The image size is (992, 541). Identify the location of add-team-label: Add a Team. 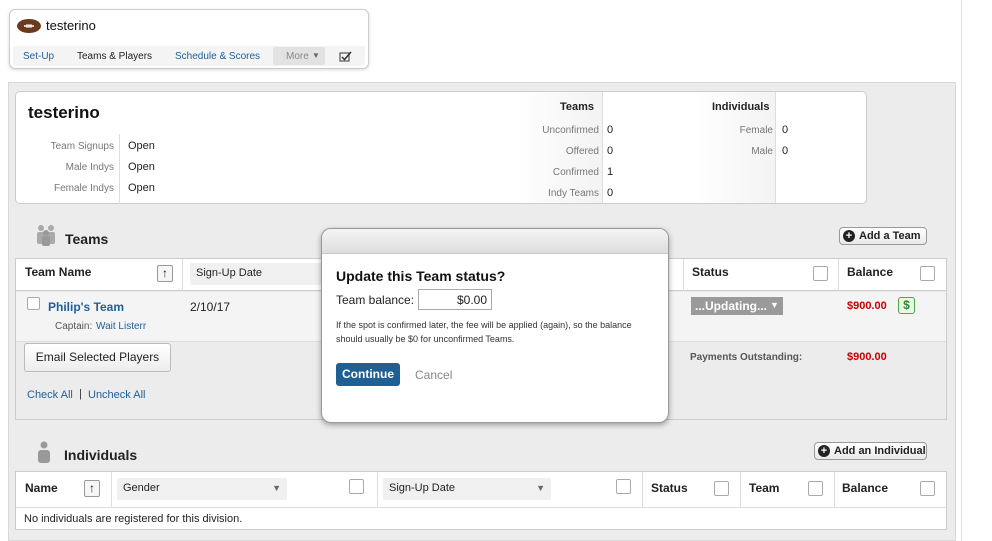
(890, 236).